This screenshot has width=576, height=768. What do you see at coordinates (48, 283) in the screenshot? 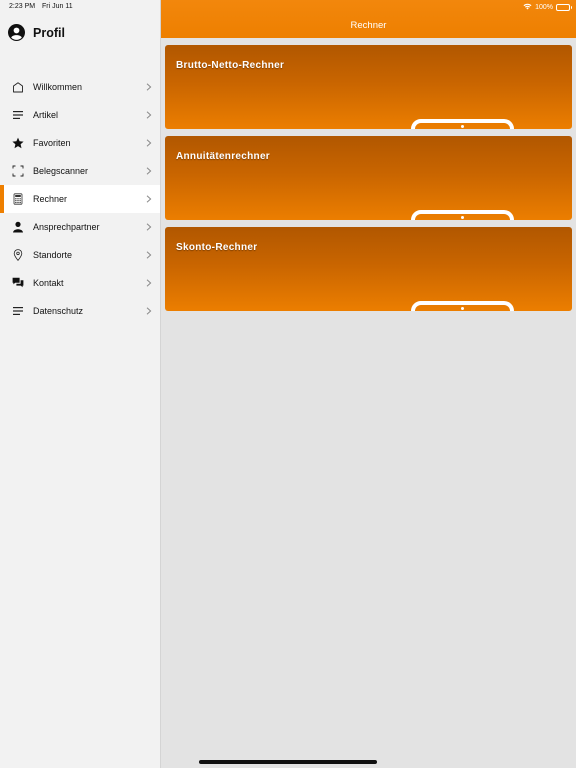
I see `sidebar-item-label: Kontakt` at bounding box center [48, 283].